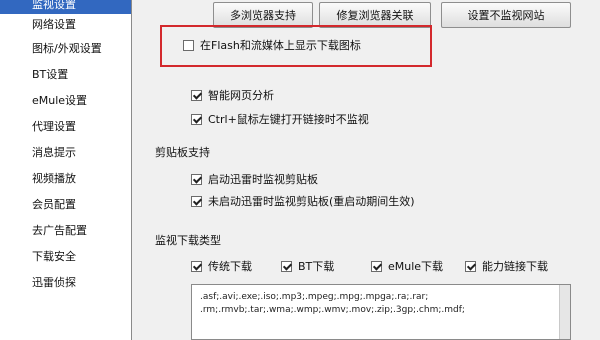 The width and height of the screenshot is (600, 340). I want to click on sidebar-item-bt-settings: BT设置, so click(65, 75).